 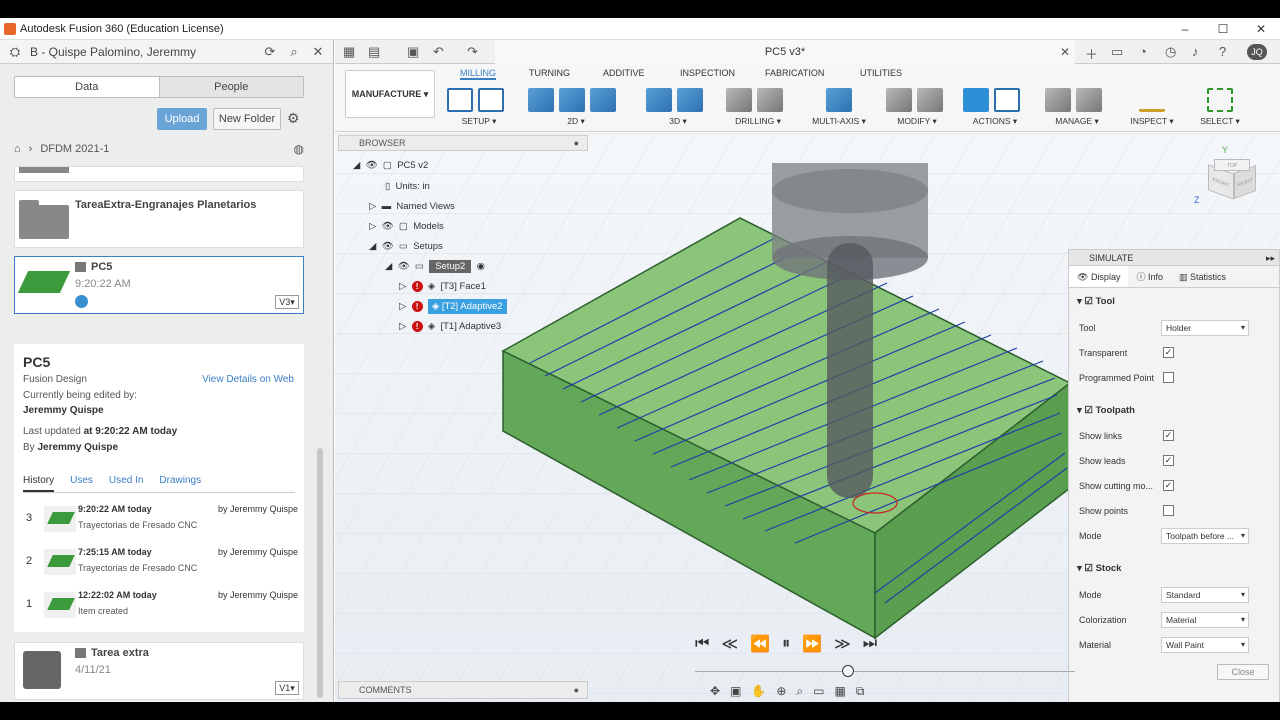 I want to click on 2d-group: 2D ▾, so click(x=576, y=108).